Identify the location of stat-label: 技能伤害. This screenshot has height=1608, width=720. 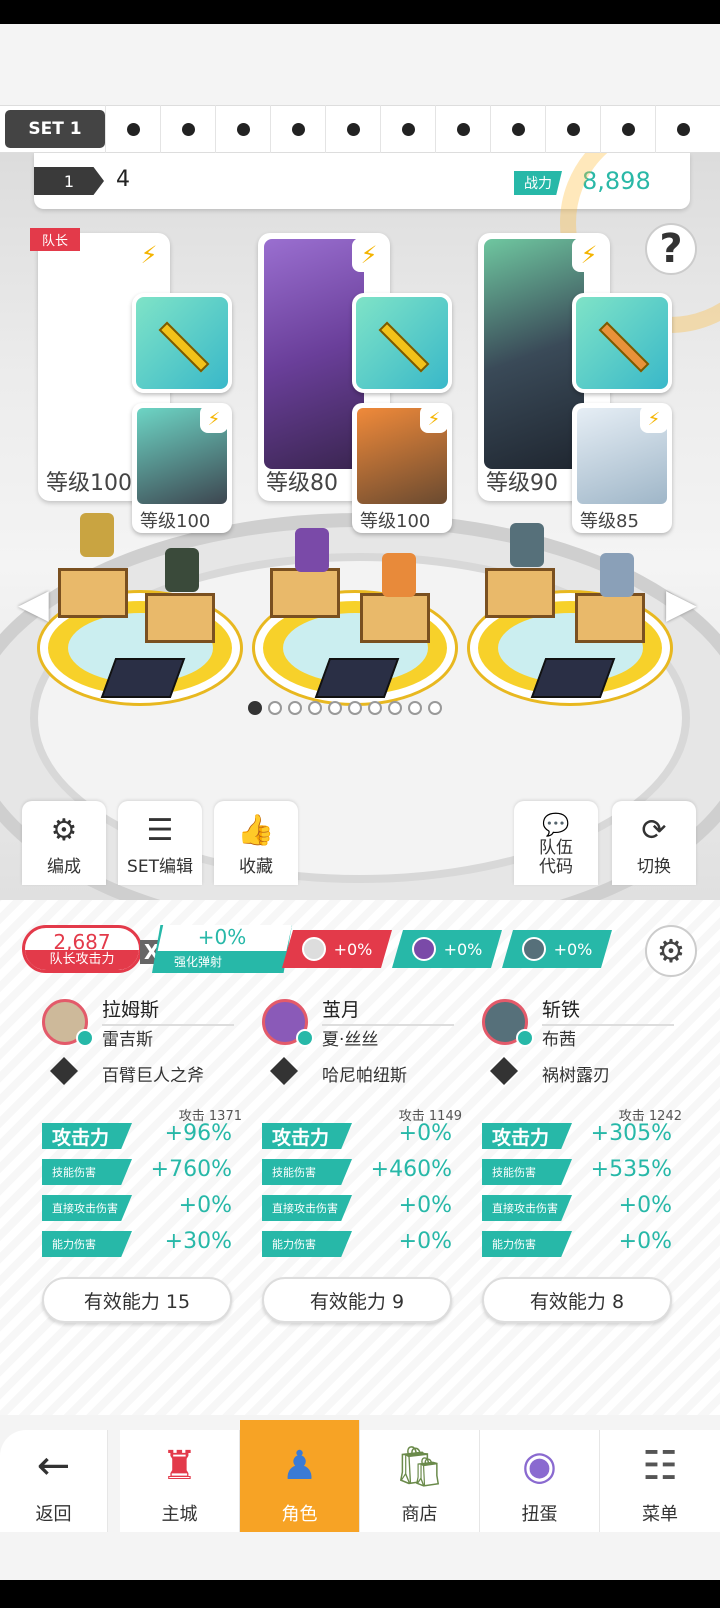
(87, 1172).